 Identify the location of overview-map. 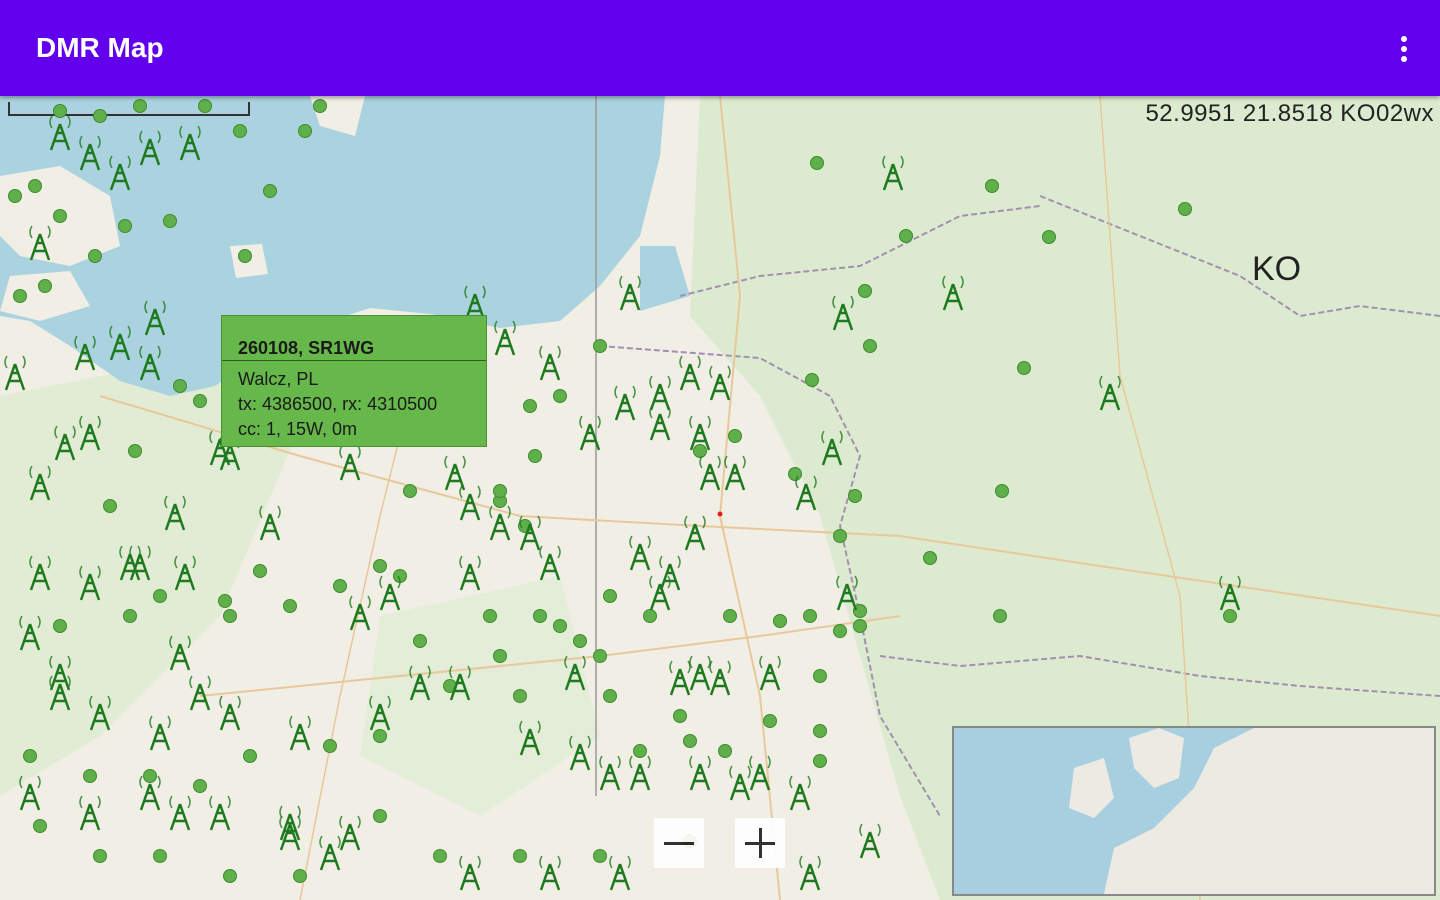
(1194, 811).